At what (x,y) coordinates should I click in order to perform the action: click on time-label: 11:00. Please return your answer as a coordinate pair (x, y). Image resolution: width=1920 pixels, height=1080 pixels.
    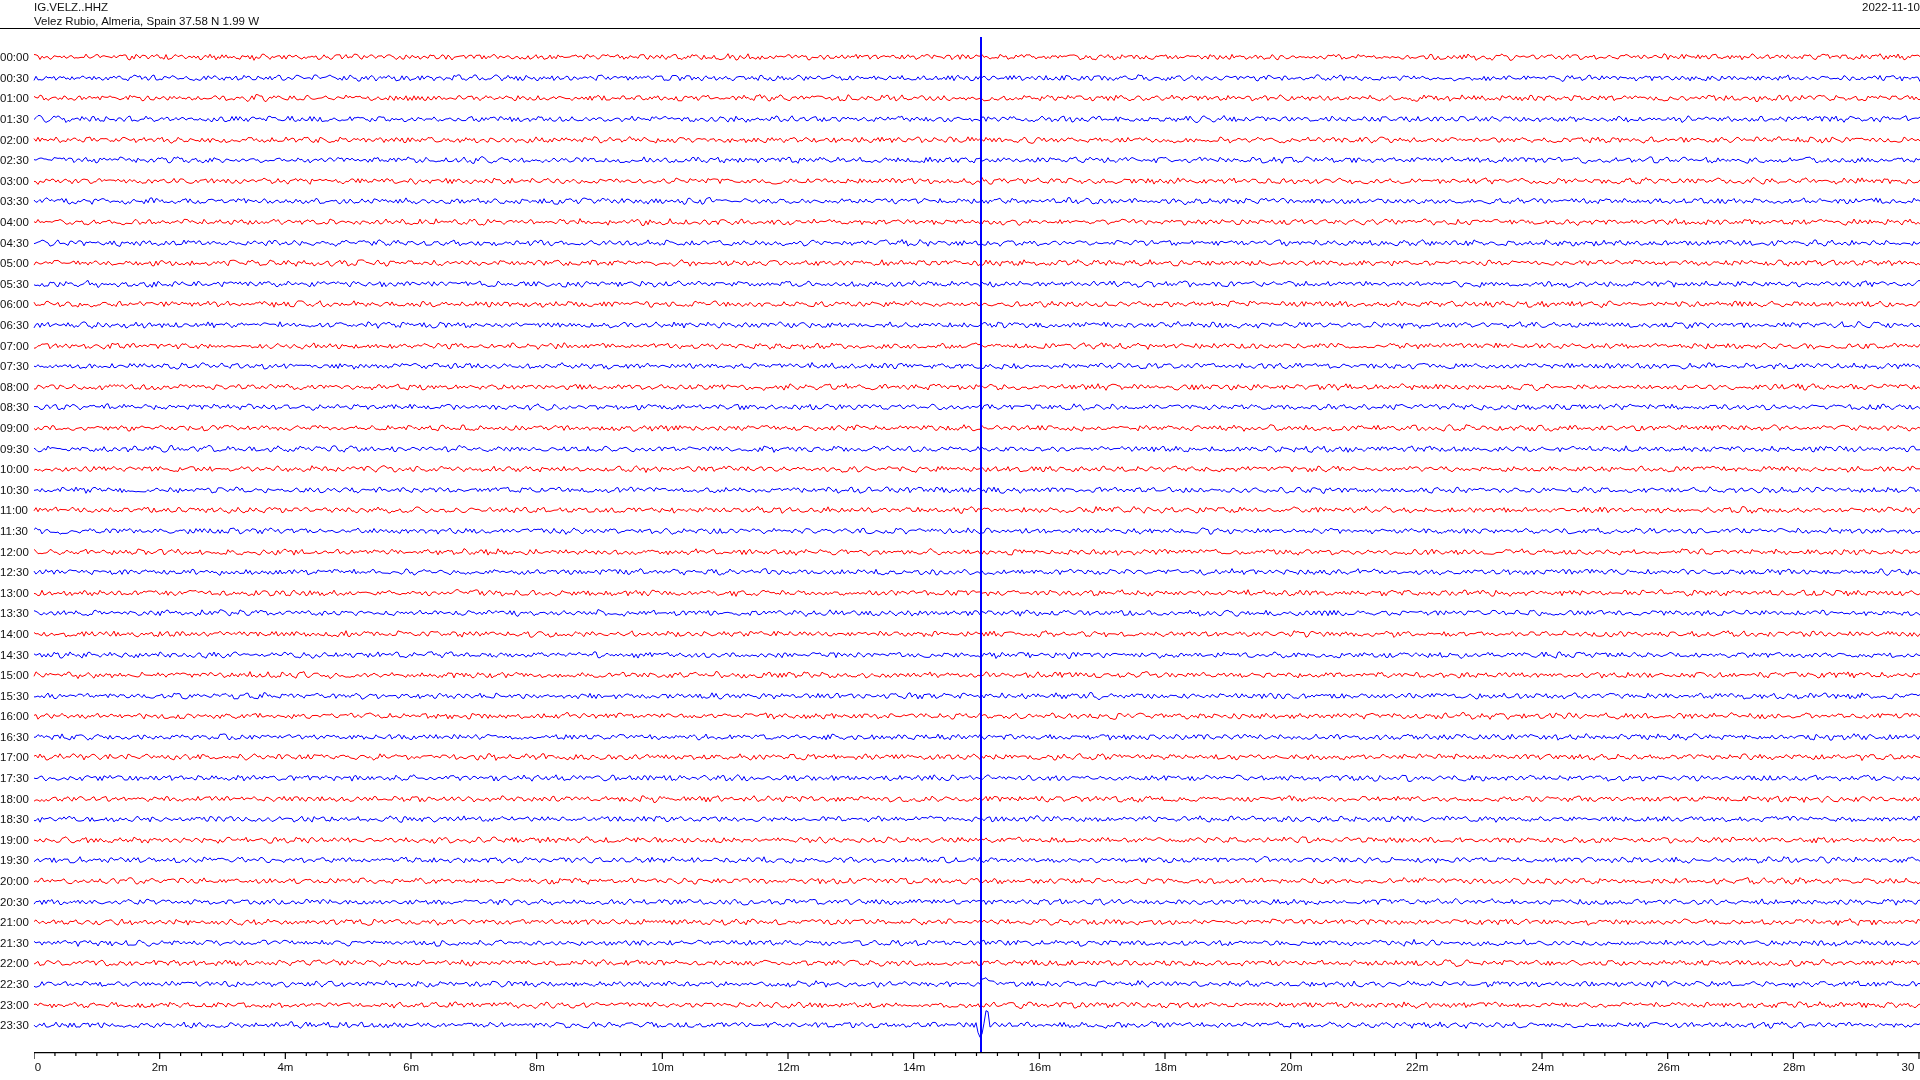
    Looking at the image, I should click on (14, 510).